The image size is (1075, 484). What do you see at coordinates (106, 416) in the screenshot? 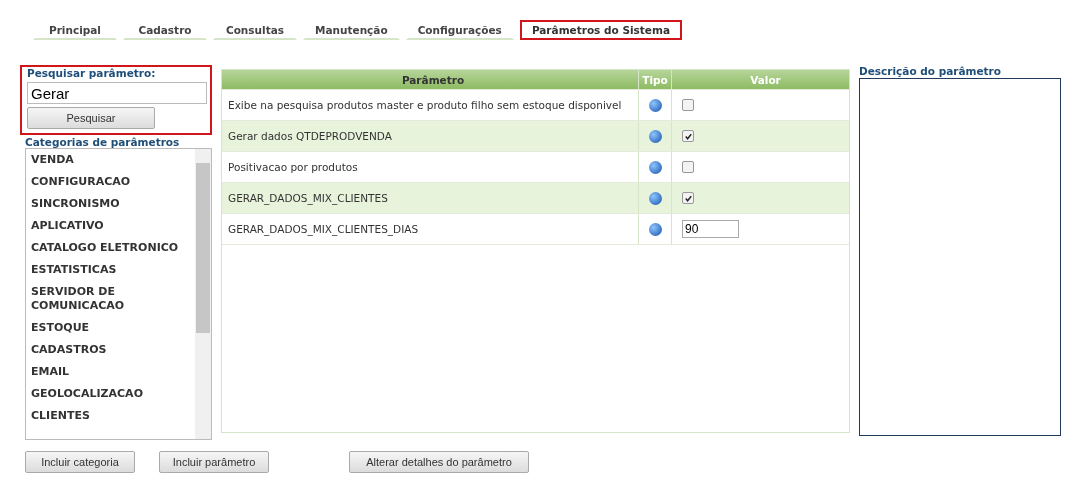
I see `category-item: CLIENTES` at bounding box center [106, 416].